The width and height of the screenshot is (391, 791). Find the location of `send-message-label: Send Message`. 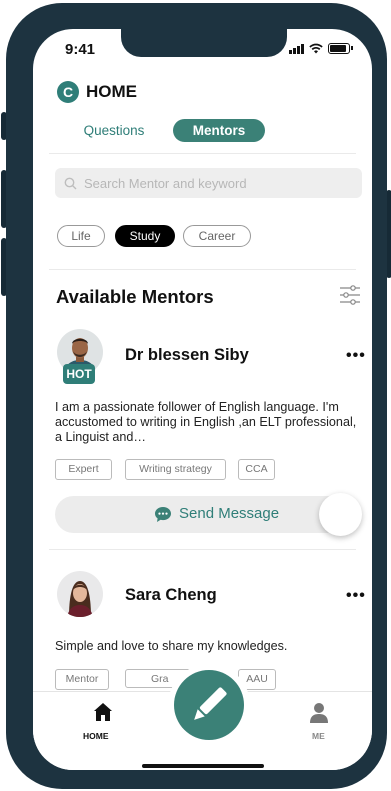

send-message-label: Send Message is located at coordinates (229, 513).